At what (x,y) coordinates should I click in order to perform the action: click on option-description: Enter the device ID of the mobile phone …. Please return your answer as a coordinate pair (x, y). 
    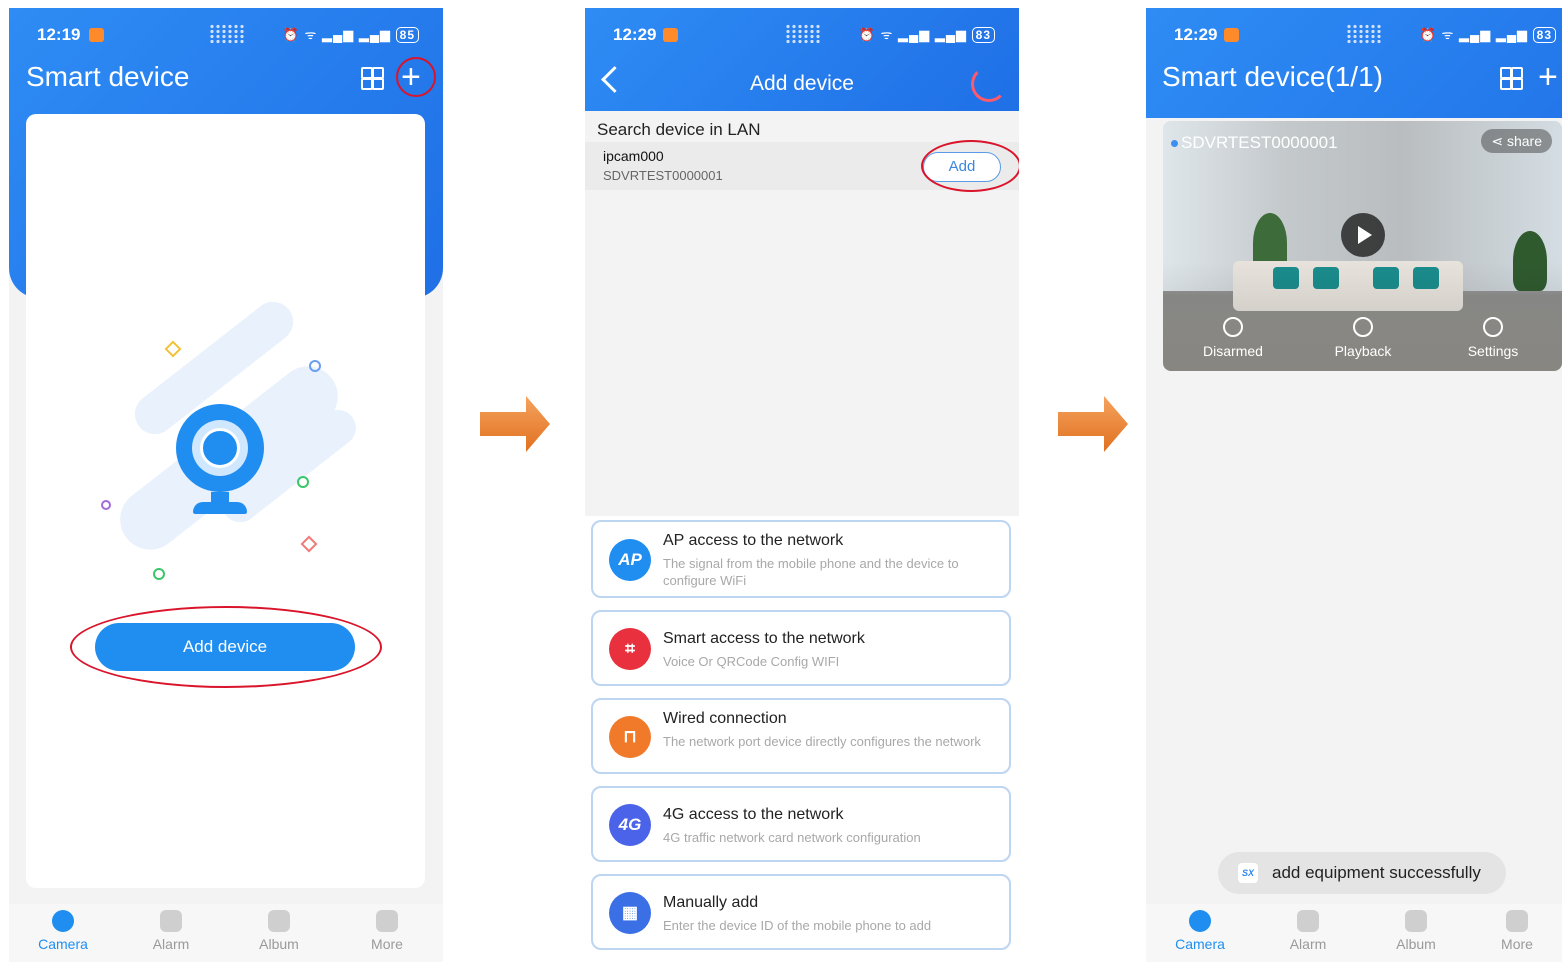
    Looking at the image, I should click on (797, 925).